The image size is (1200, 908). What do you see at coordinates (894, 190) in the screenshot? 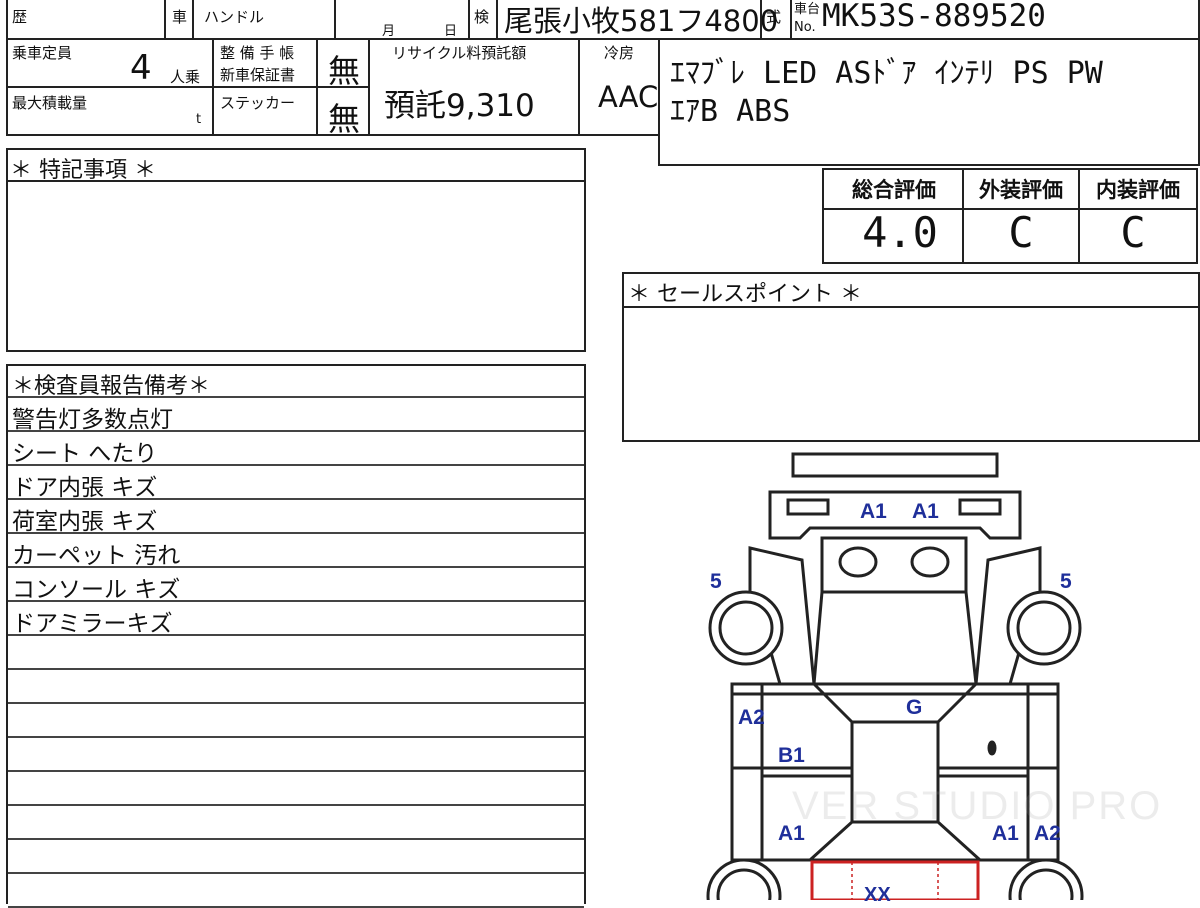
I see `overall-rating-label: 総合評価` at bounding box center [894, 190].